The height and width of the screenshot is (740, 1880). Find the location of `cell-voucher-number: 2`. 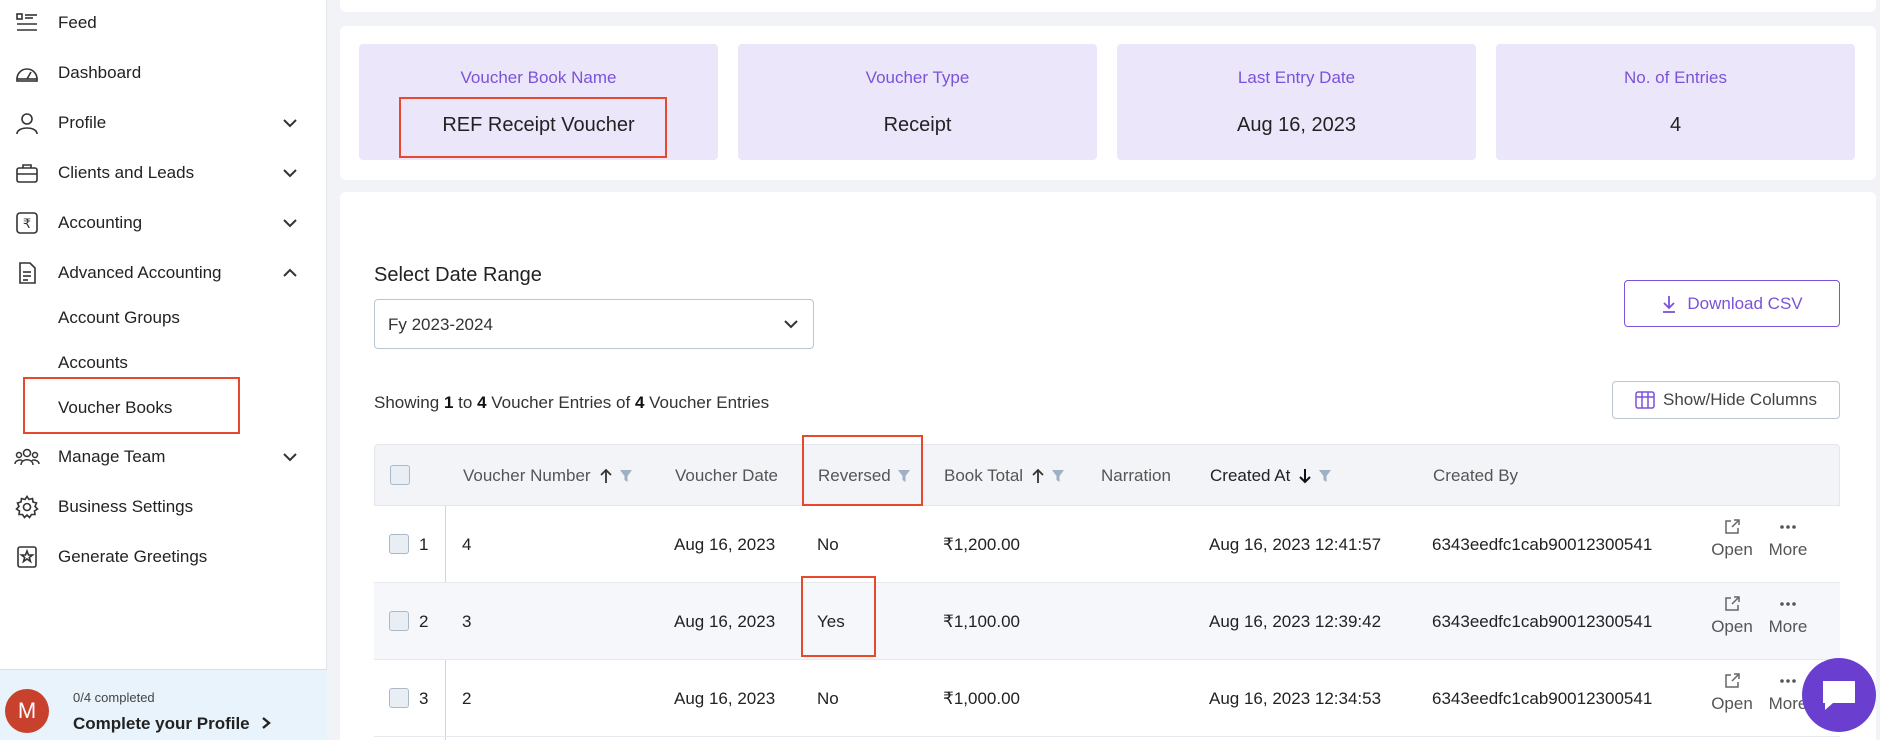

cell-voucher-number: 2 is located at coordinates (467, 698).